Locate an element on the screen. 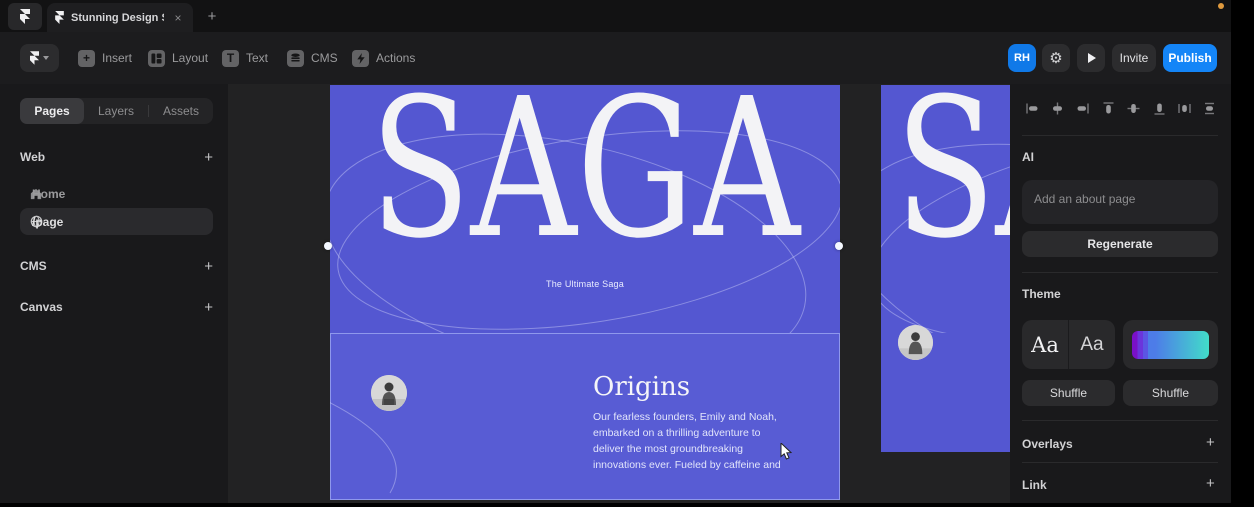 The width and height of the screenshot is (1254, 507). align-middle-vertical-icon is located at coordinates (1134, 108).